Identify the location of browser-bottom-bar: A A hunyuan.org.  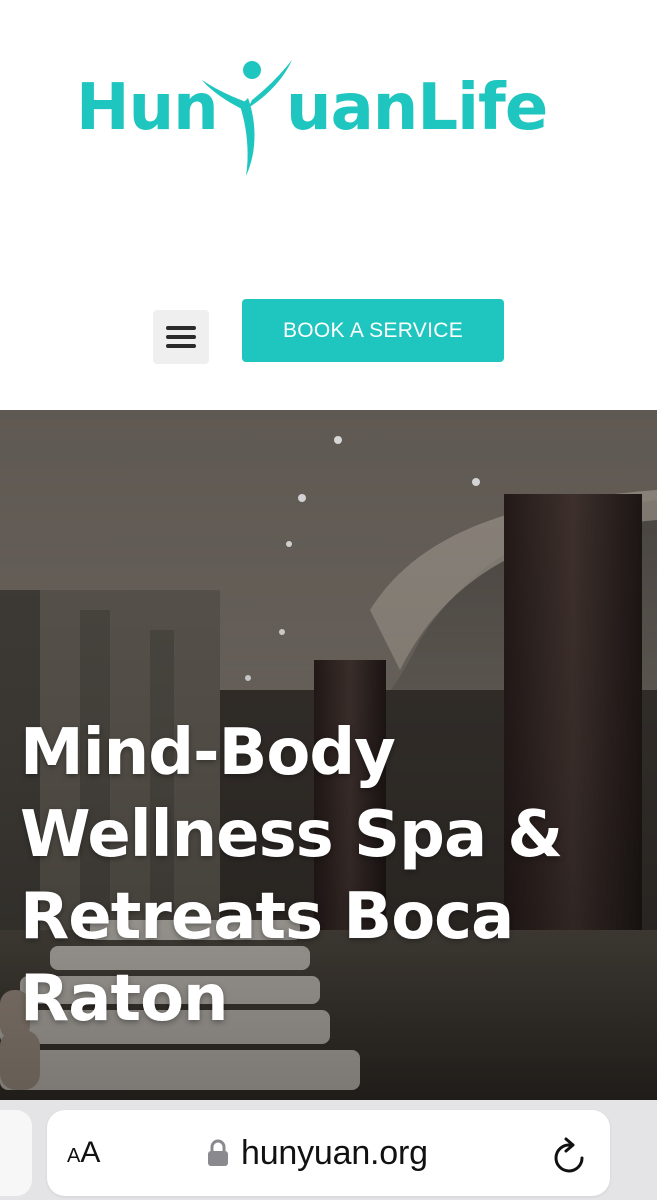
(328, 1150).